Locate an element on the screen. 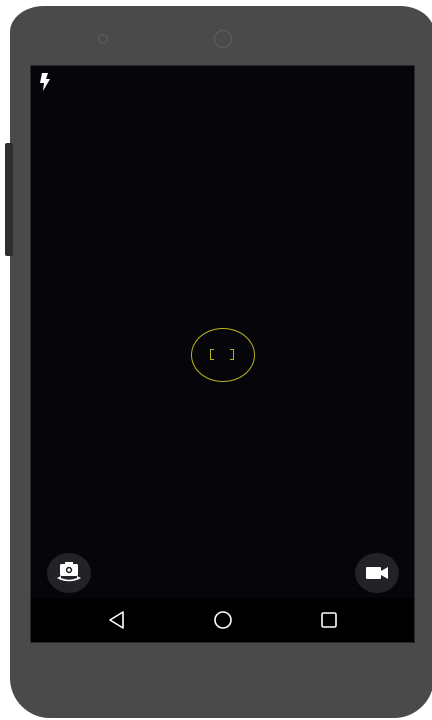 This screenshot has height=720, width=432. focus-bracket-left is located at coordinates (212, 354).